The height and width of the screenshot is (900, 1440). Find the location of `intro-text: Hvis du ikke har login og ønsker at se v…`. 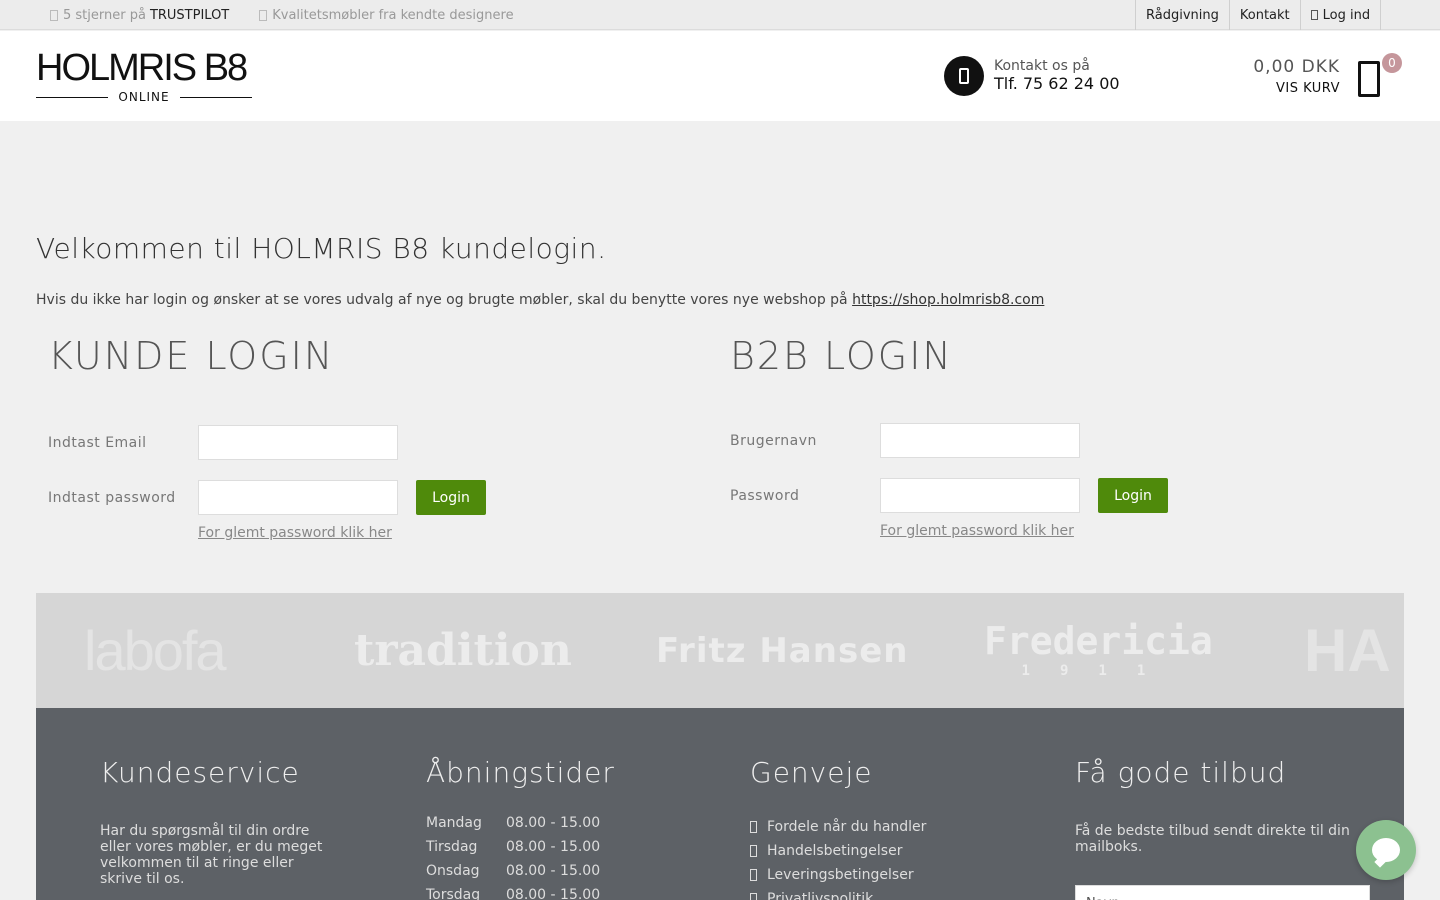

intro-text: Hvis du ikke har login og ønsker at se v… is located at coordinates (540, 300).